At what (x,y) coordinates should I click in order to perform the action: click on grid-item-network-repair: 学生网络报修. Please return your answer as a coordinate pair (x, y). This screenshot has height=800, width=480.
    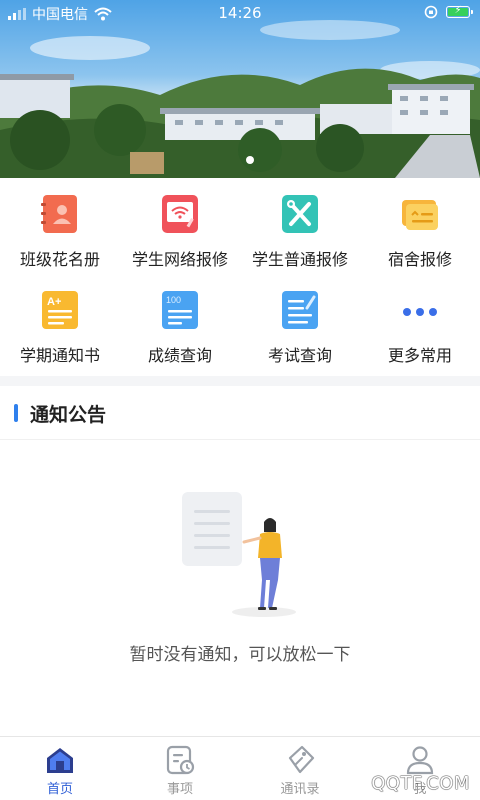
    Looking at the image, I should click on (180, 226).